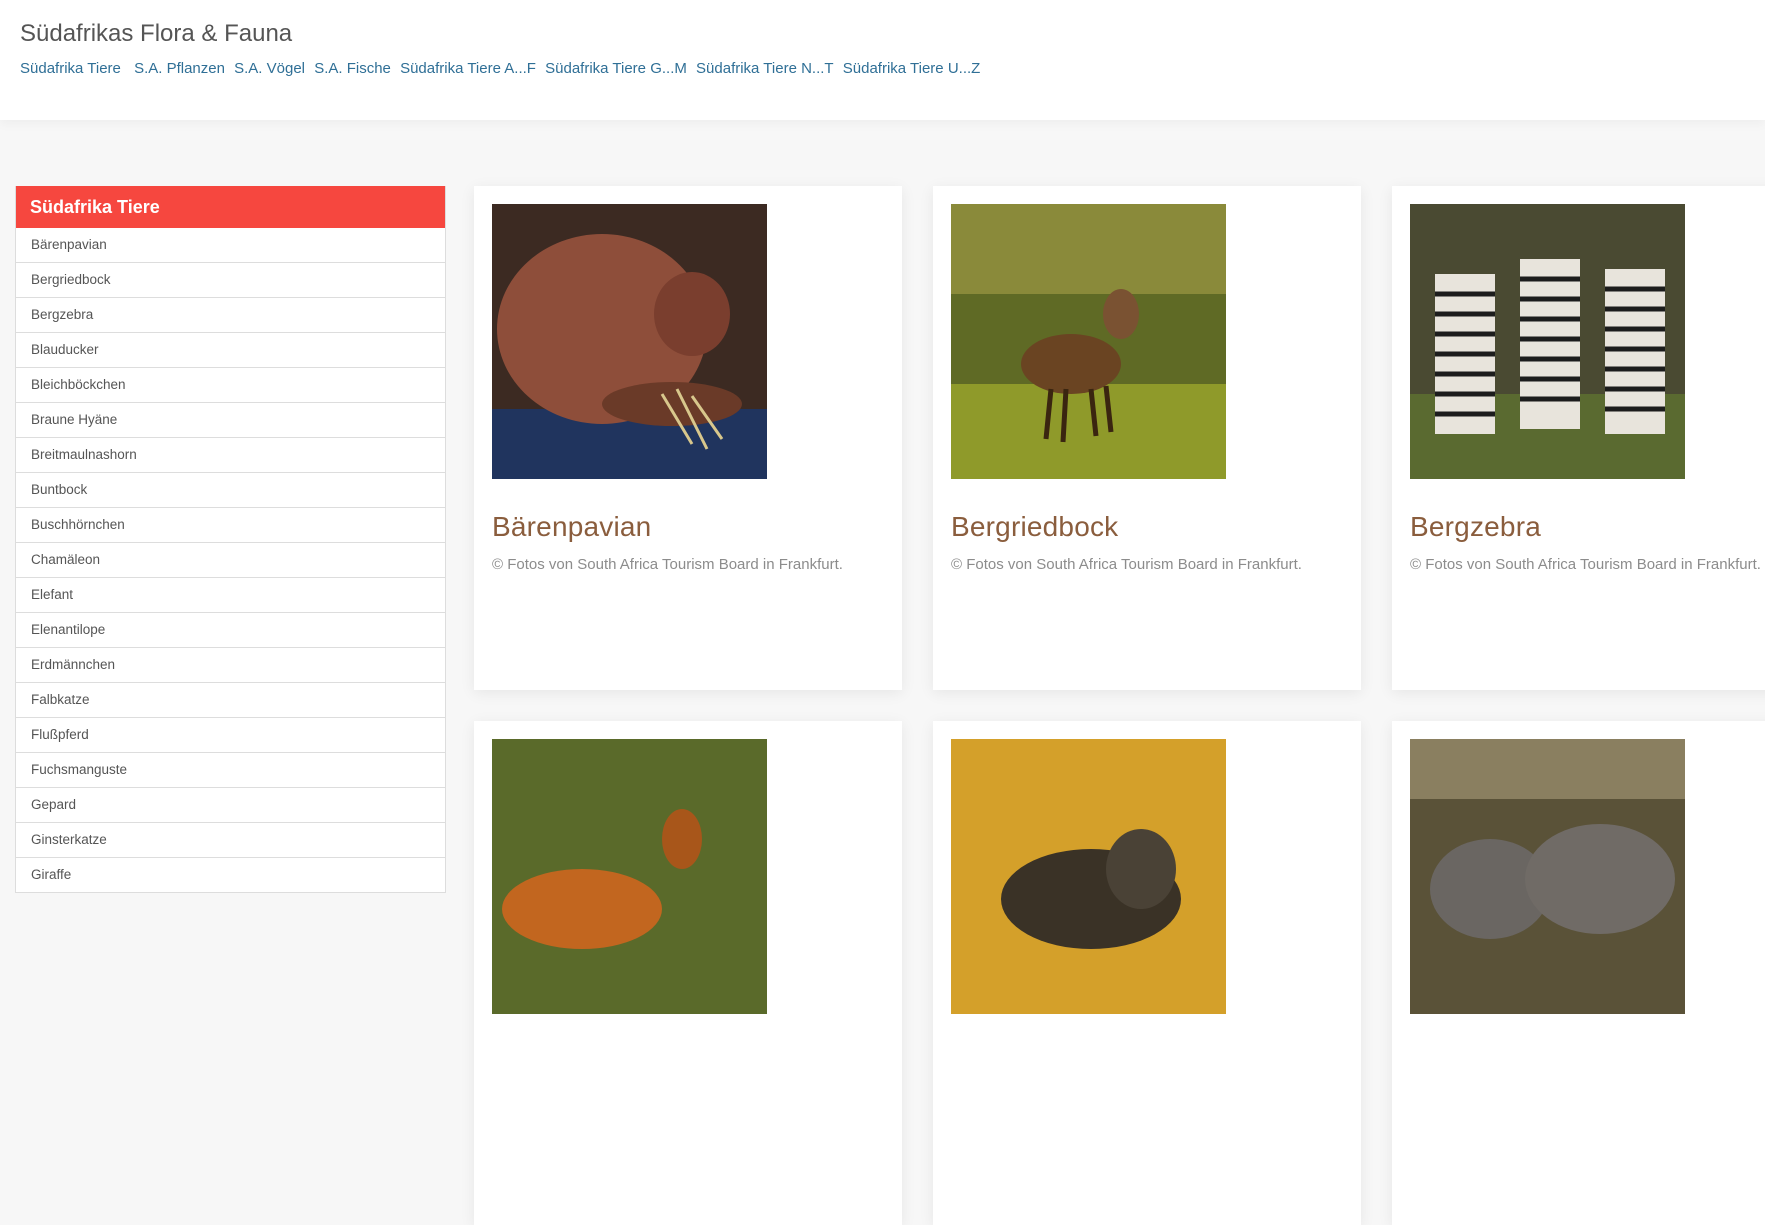 The height and width of the screenshot is (1225, 1765). What do you see at coordinates (230, 875) in the screenshot?
I see `sidebar-item-giraffe: Giraffe` at bounding box center [230, 875].